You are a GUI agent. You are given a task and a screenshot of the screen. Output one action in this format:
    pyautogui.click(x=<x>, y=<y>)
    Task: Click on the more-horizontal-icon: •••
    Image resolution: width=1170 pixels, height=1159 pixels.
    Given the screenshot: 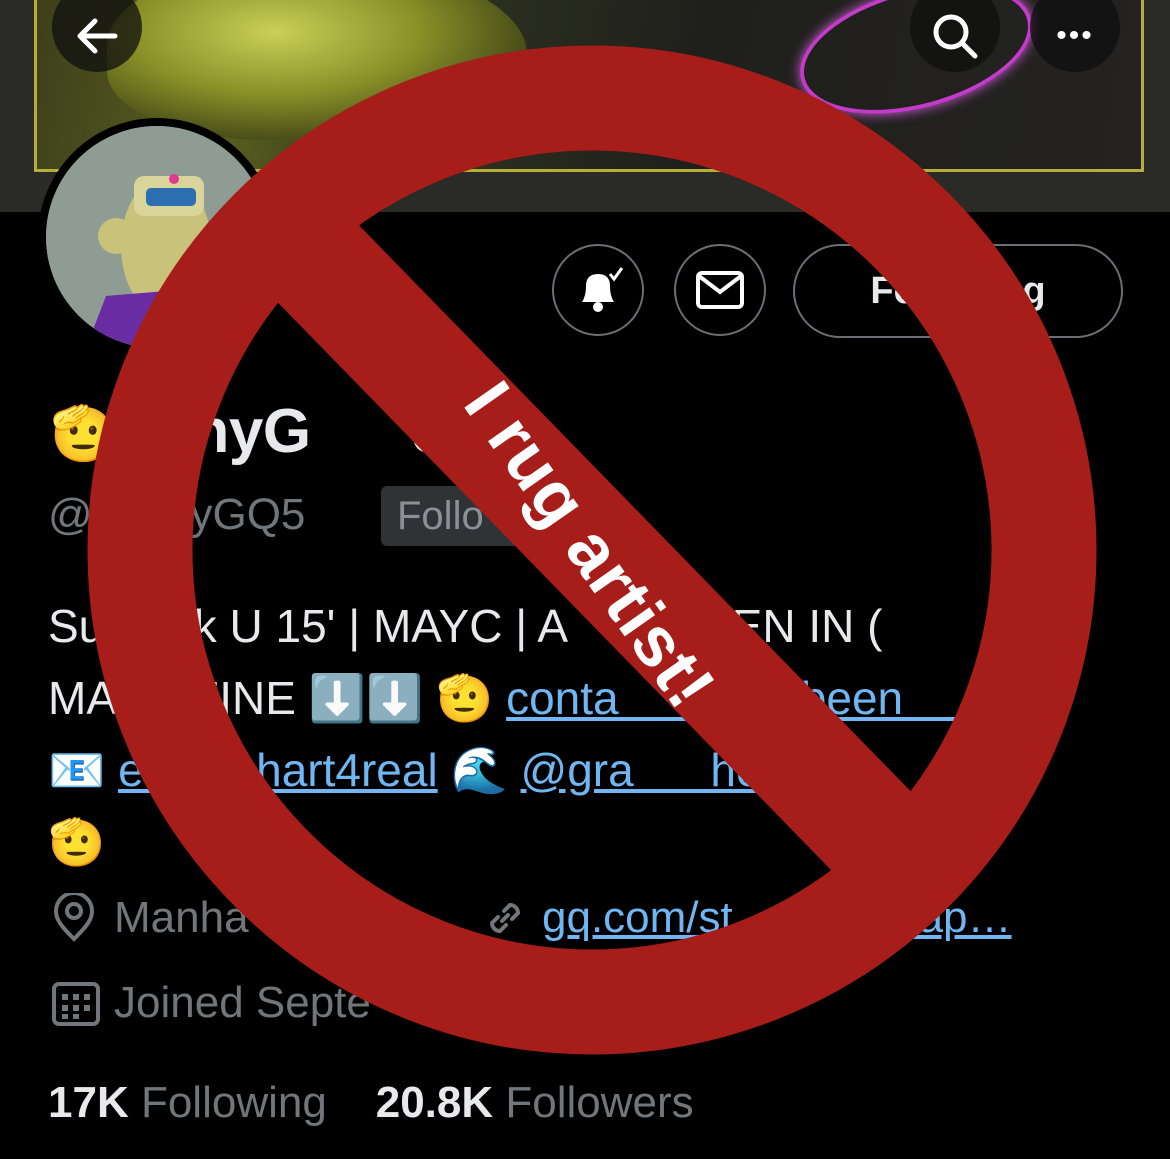 What is the action you would take?
    pyautogui.click(x=1075, y=35)
    